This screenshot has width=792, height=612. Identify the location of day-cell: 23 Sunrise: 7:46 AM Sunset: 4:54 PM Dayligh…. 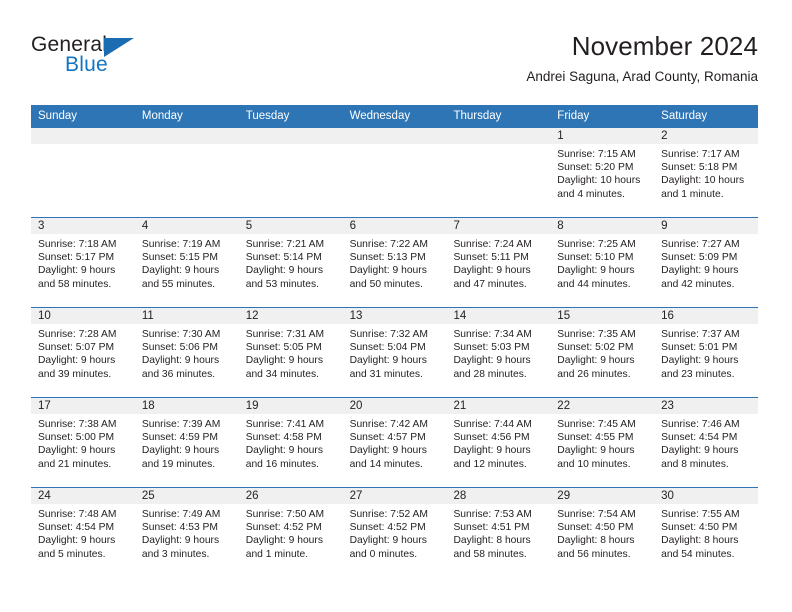
(706, 442).